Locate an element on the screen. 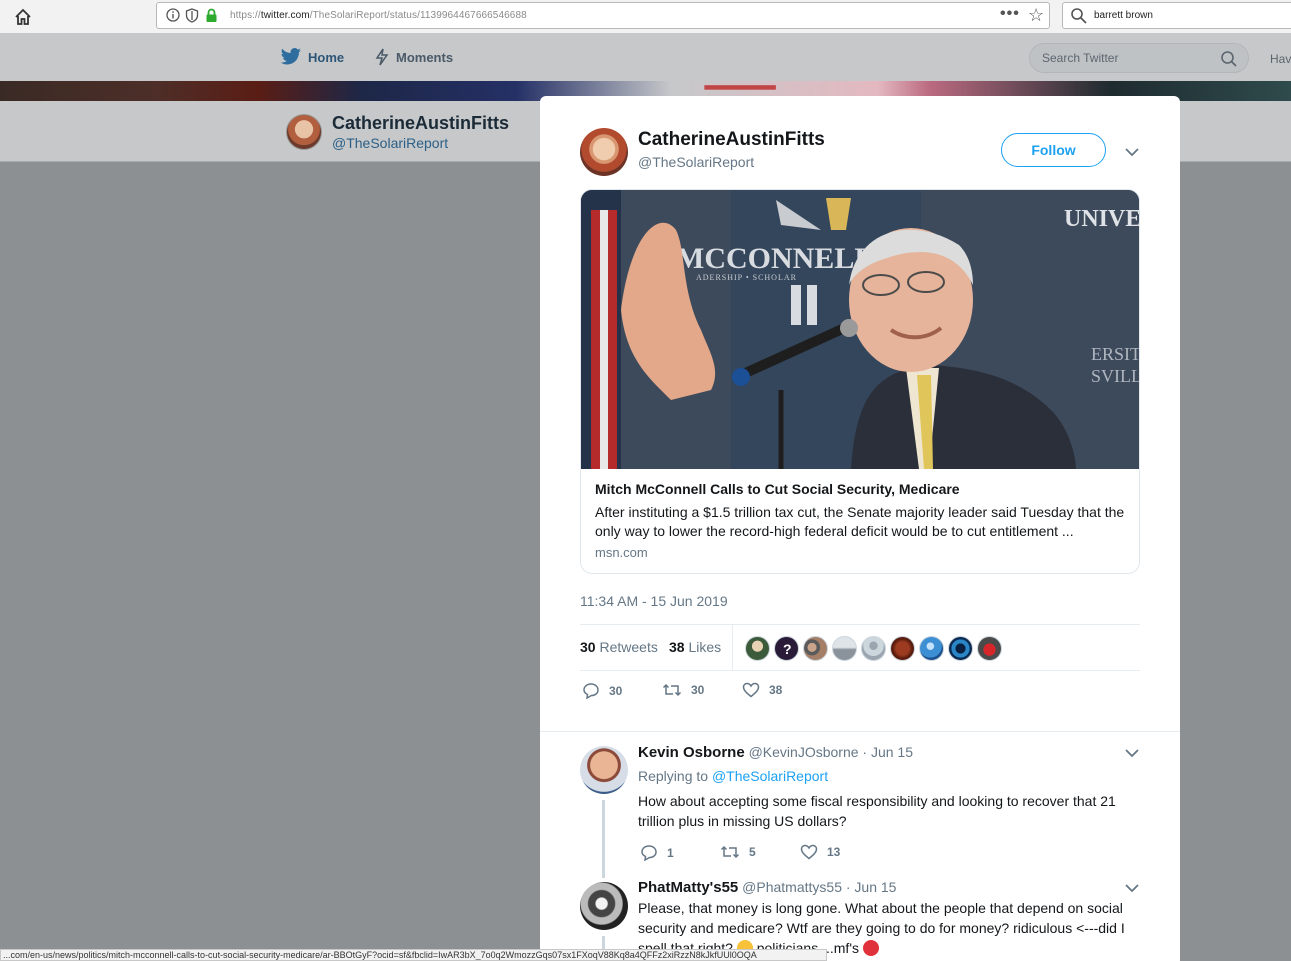 The width and height of the screenshot is (1291, 961). stats-divider is located at coordinates (732, 647).